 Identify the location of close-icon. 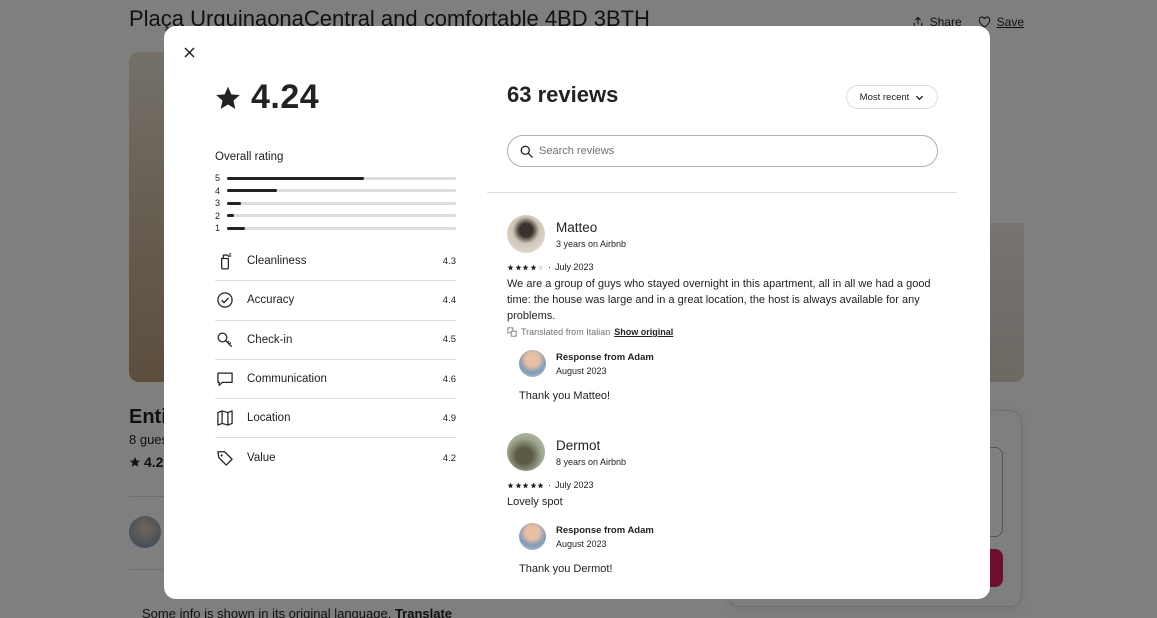
(189, 52).